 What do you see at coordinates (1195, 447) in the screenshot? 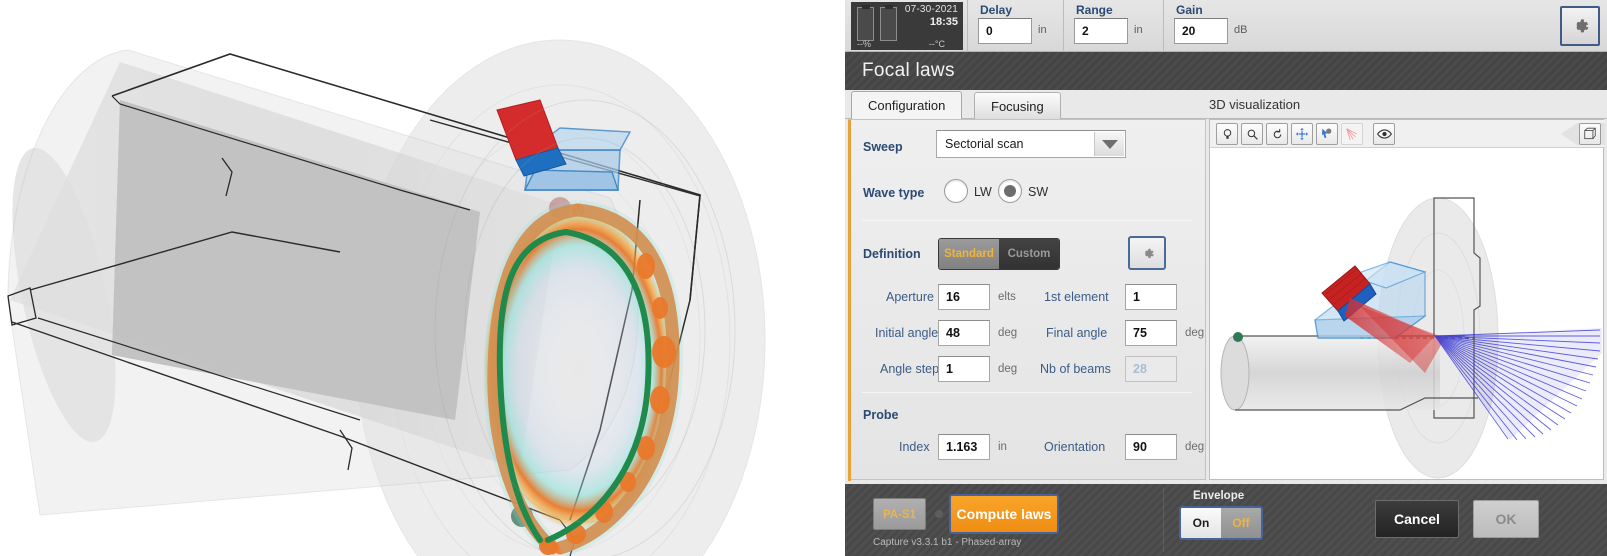
I see `orientation-unit: deg` at bounding box center [1195, 447].